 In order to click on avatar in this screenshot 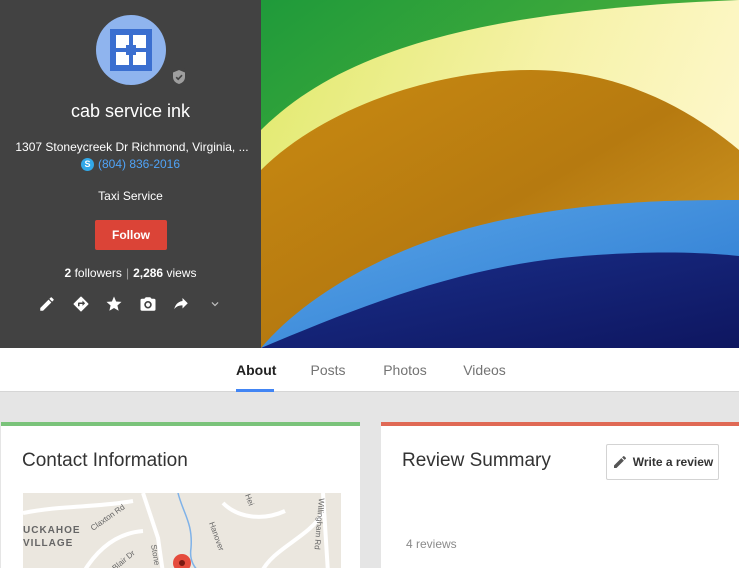, I will do `click(131, 50)`.